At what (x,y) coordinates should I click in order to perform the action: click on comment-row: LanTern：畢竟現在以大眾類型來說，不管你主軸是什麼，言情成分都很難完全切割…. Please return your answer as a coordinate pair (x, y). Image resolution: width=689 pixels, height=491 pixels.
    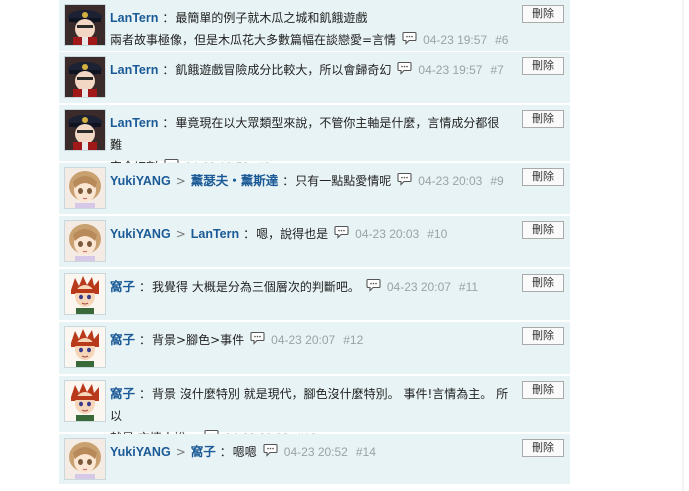
    Looking at the image, I should click on (314, 139).